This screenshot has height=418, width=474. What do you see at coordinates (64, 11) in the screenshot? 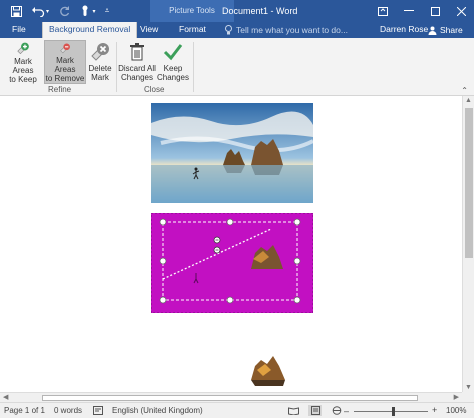
I see `redo-icon` at bounding box center [64, 11].